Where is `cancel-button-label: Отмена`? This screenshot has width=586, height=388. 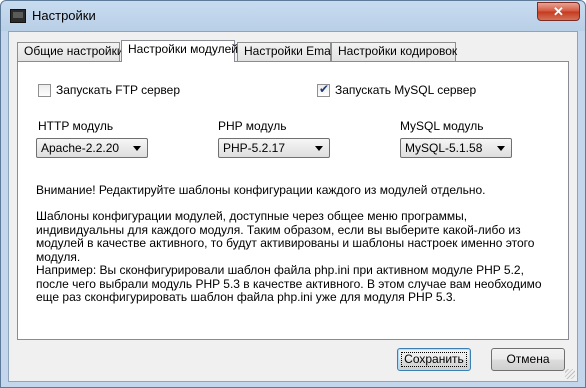 cancel-button-label: Отмена is located at coordinates (528, 359).